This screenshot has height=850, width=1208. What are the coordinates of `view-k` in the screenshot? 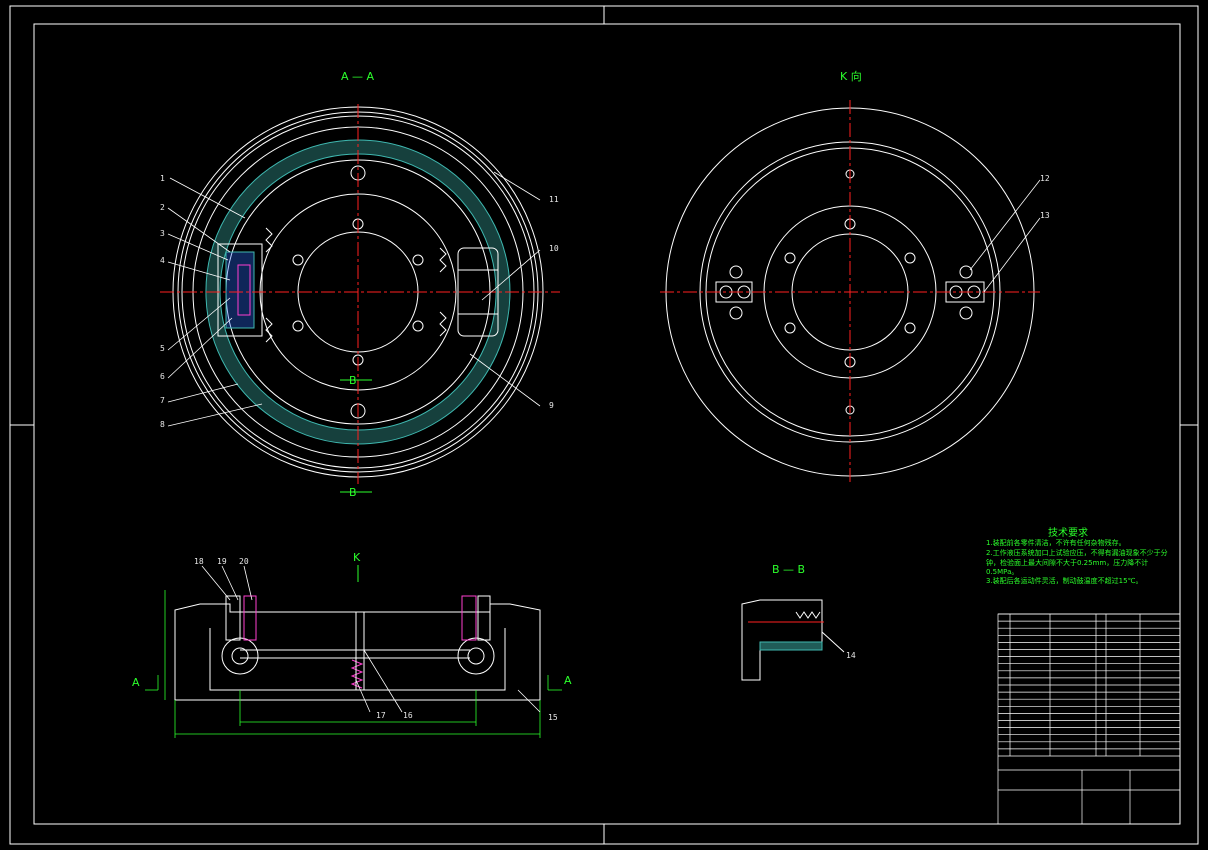 It's located at (850, 292).